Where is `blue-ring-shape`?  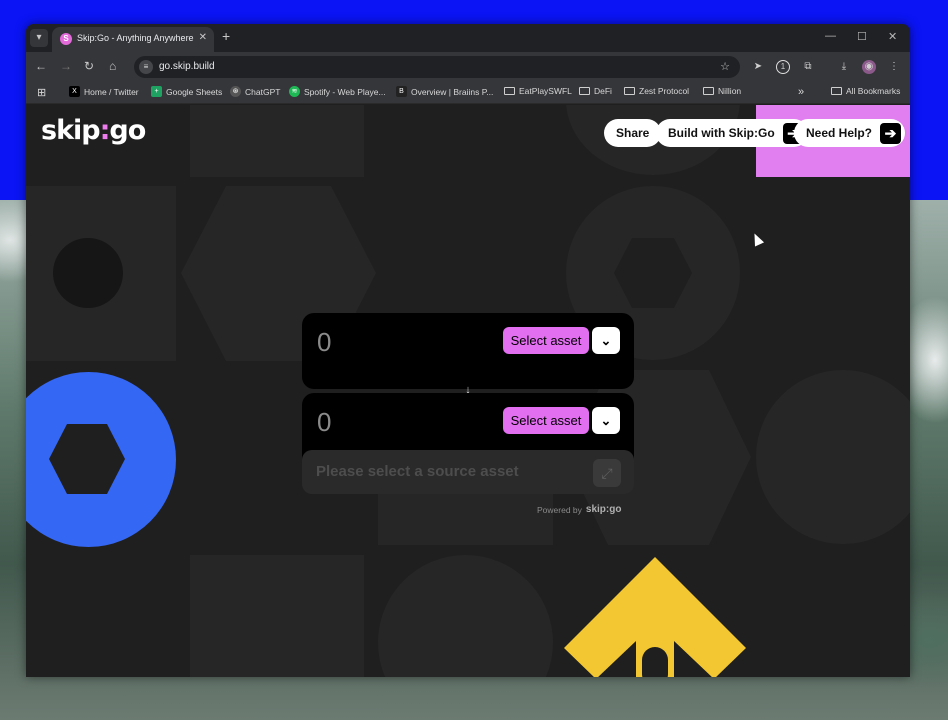 blue-ring-shape is located at coordinates (101, 459).